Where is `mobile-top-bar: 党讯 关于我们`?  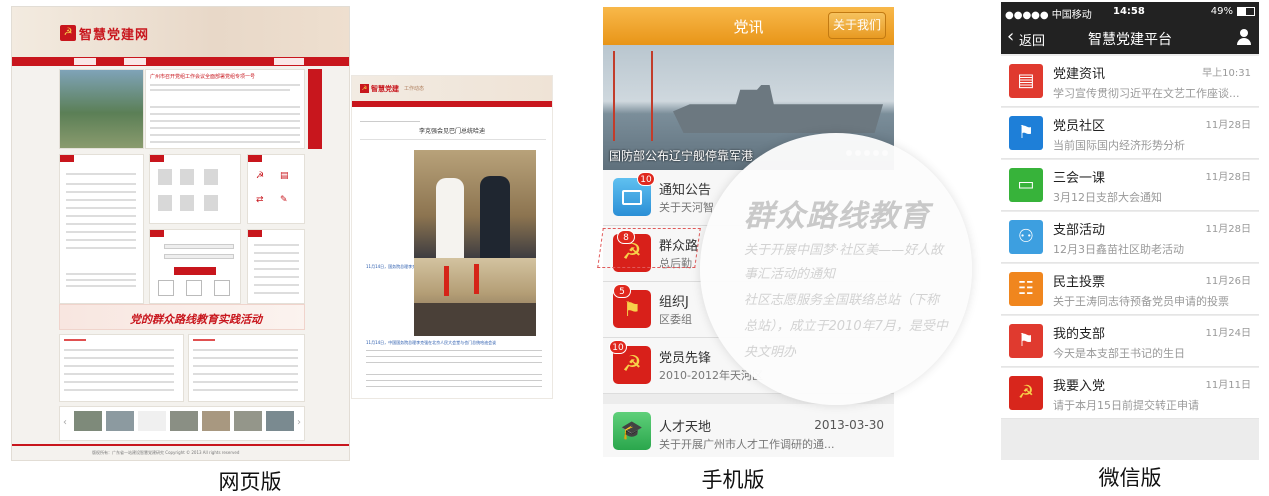 mobile-top-bar: 党讯 关于我们 is located at coordinates (748, 26).